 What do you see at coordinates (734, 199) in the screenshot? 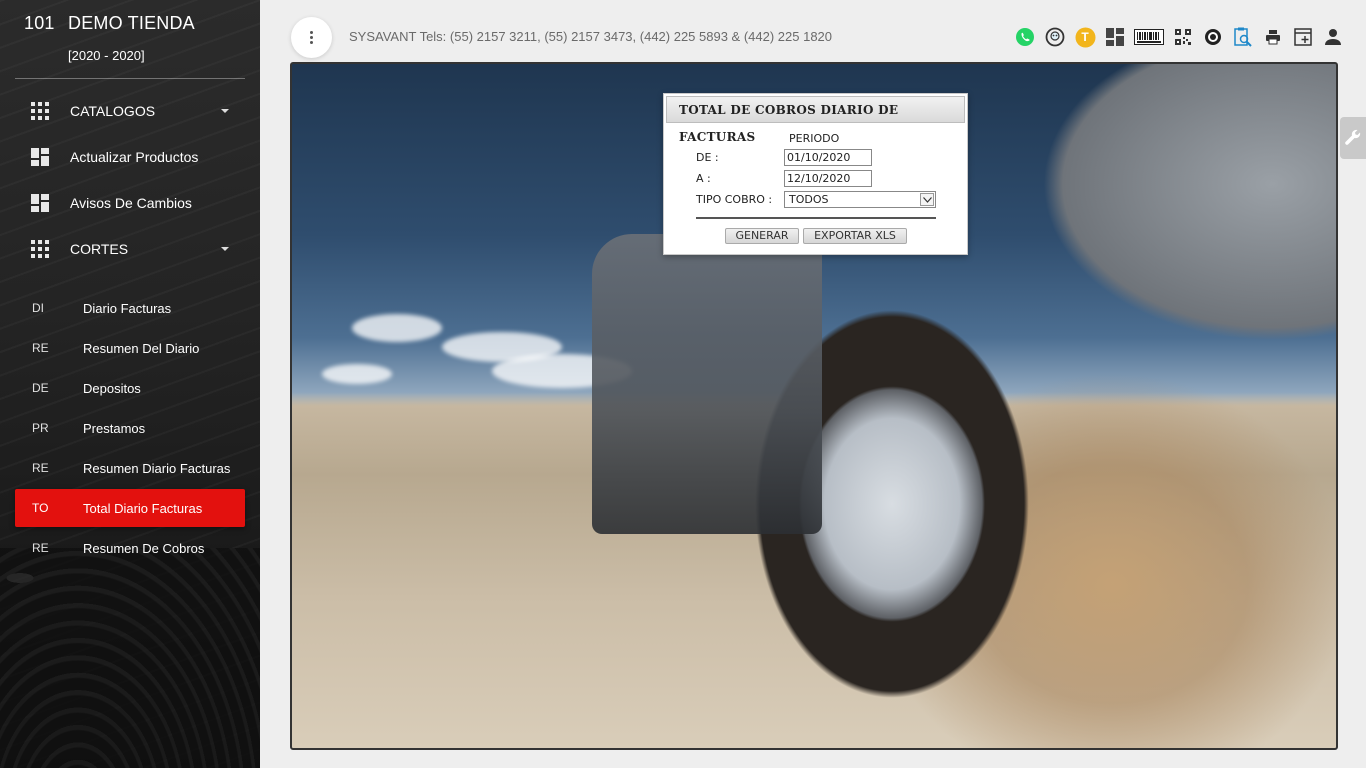
I see `payment-type-label: TIPO COBRO :` at bounding box center [734, 199].